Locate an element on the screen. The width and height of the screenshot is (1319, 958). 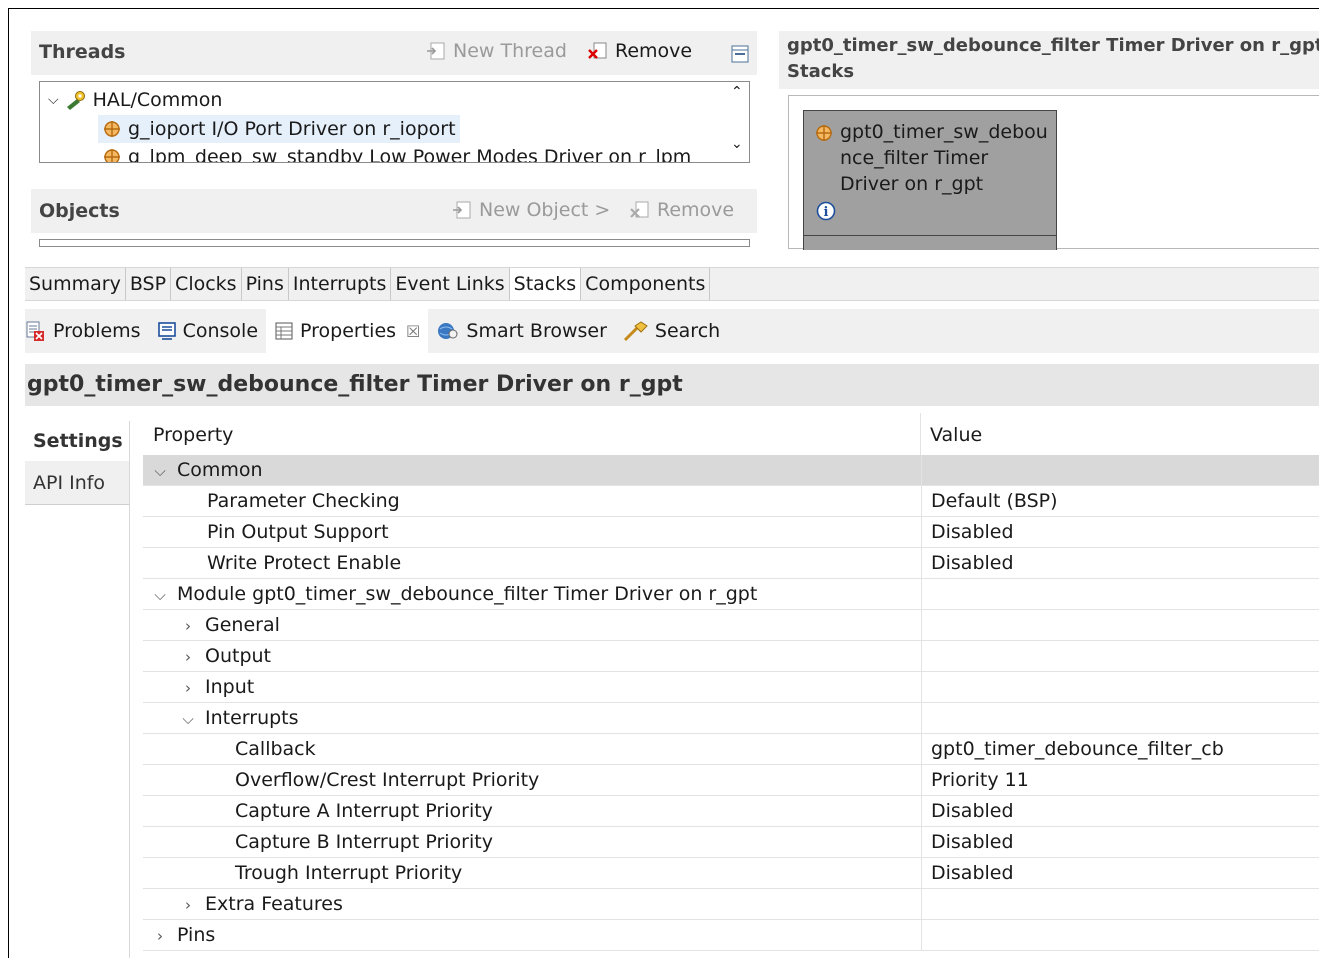
property-row: Capture B Interrupt Priority Disabled is located at coordinates (731, 842).